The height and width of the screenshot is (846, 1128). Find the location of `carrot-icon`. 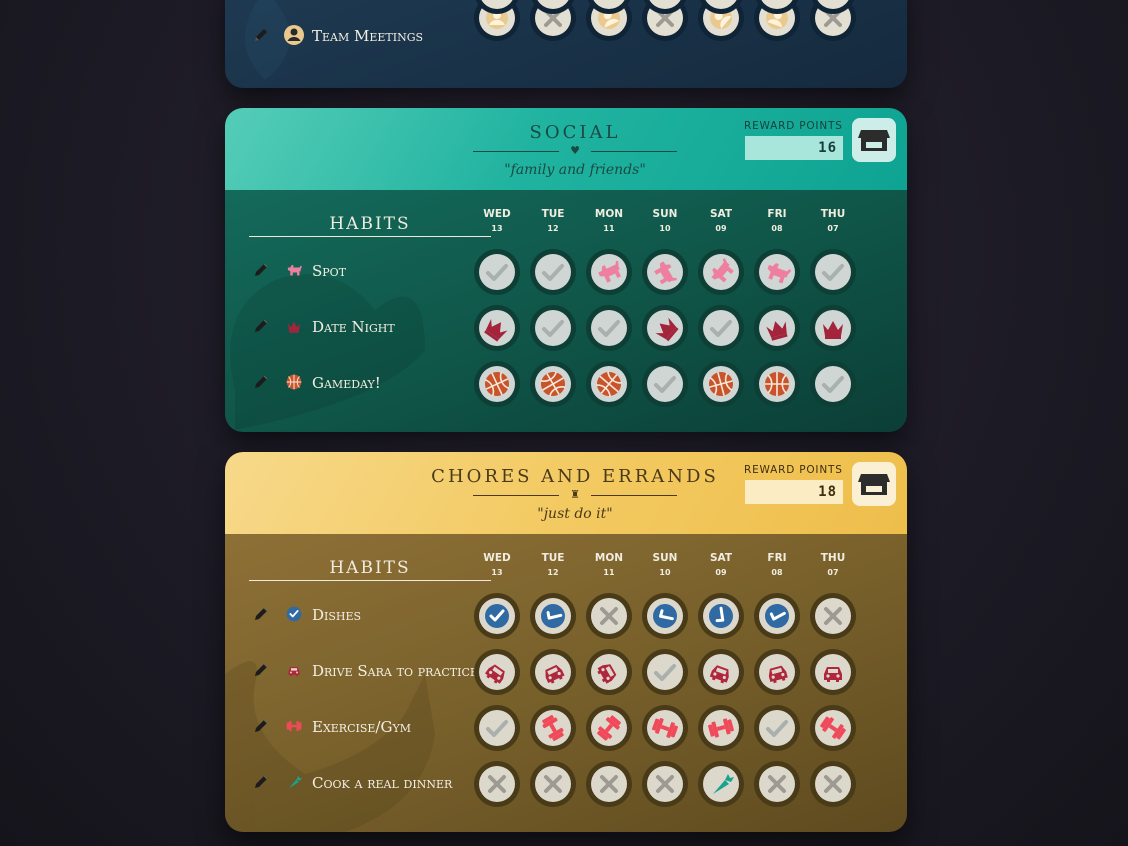

carrot-icon is located at coordinates (723, 784).